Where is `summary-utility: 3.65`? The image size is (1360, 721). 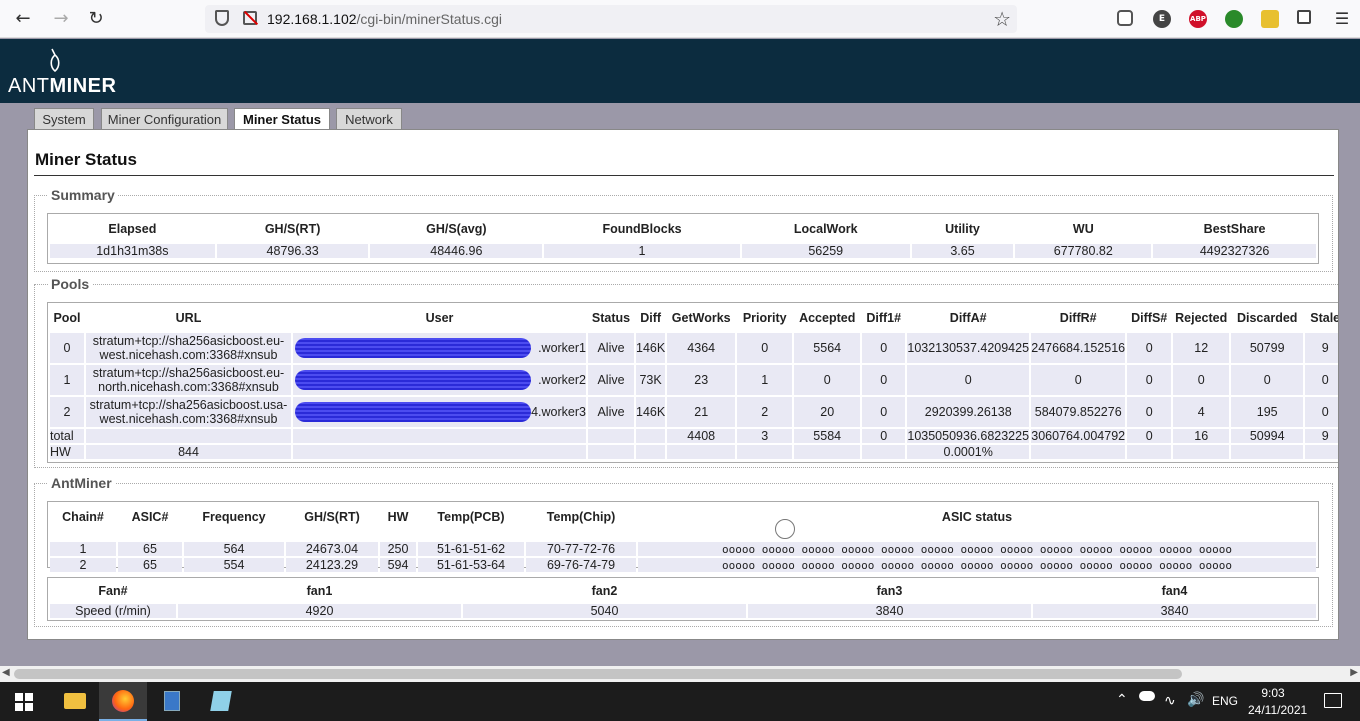
summary-utility: 3.65 is located at coordinates (962, 251).